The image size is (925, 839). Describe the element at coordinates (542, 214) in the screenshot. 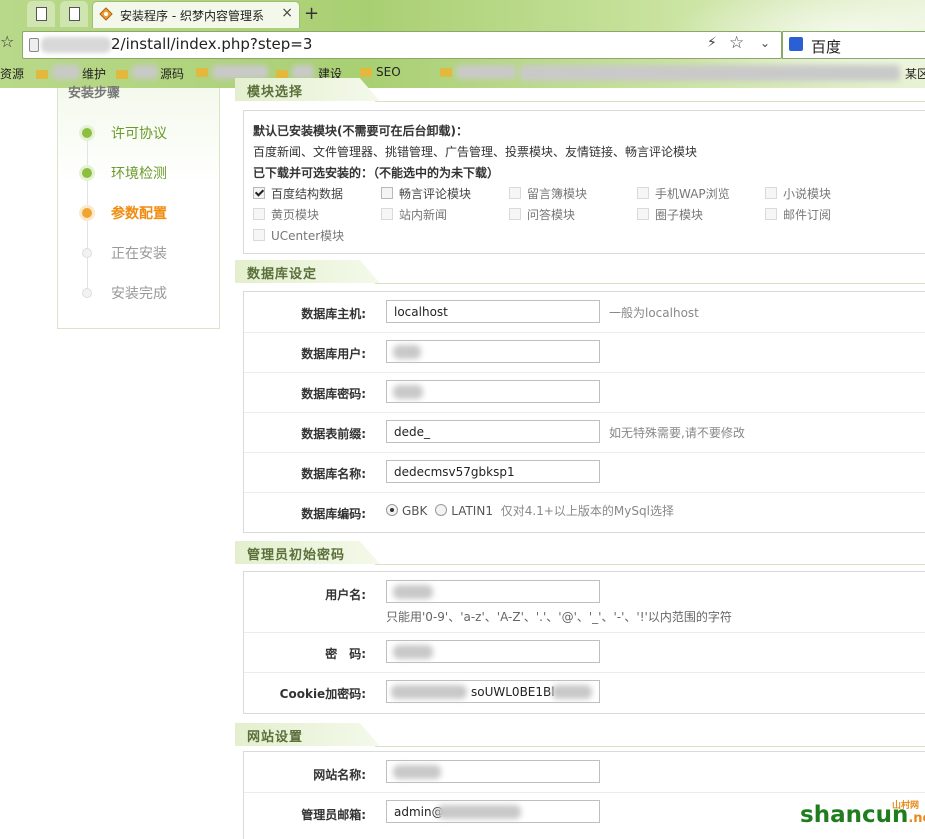

I see `module-checkbox: 问答模块` at that location.